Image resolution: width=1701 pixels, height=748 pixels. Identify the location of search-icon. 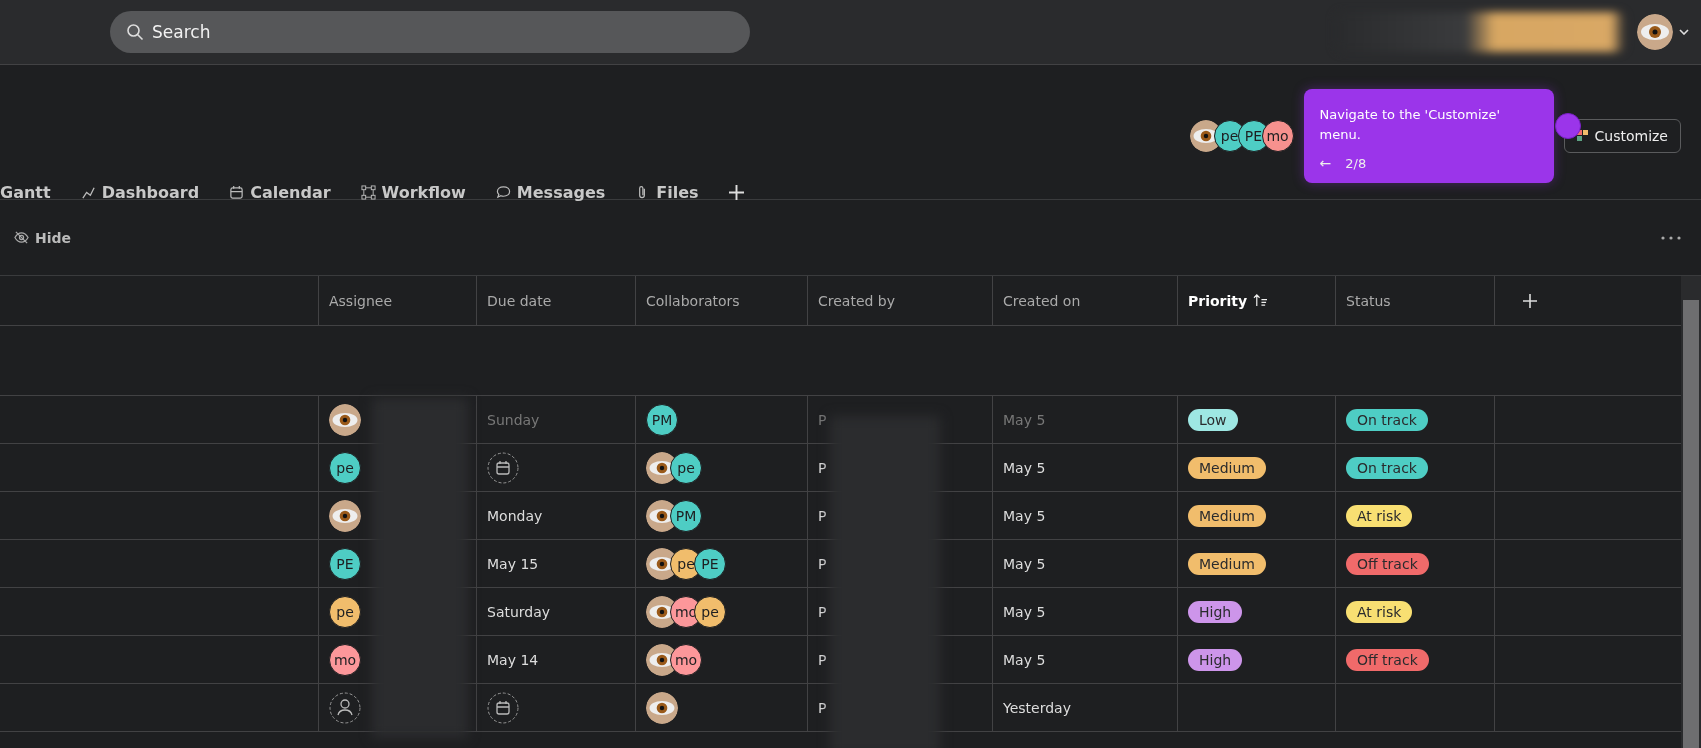
(135, 32).